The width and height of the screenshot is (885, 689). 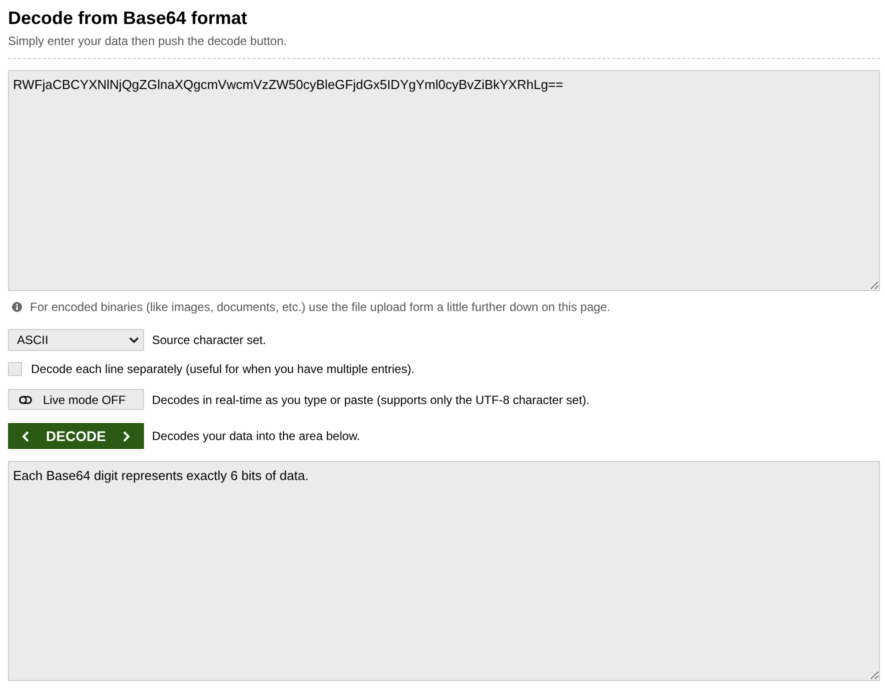 What do you see at coordinates (223, 369) in the screenshot?
I see `checkbox-label: Decode each line separately (useful for when you have multiple entries).` at bounding box center [223, 369].